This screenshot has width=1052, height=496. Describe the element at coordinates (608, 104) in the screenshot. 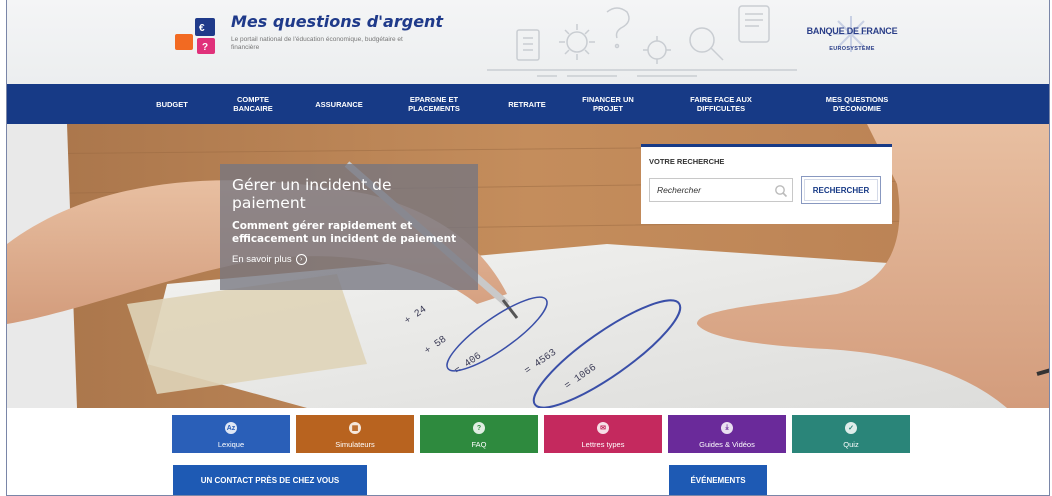

I see `nav-item-financer-projet: FINANCER UN PROJET` at that location.